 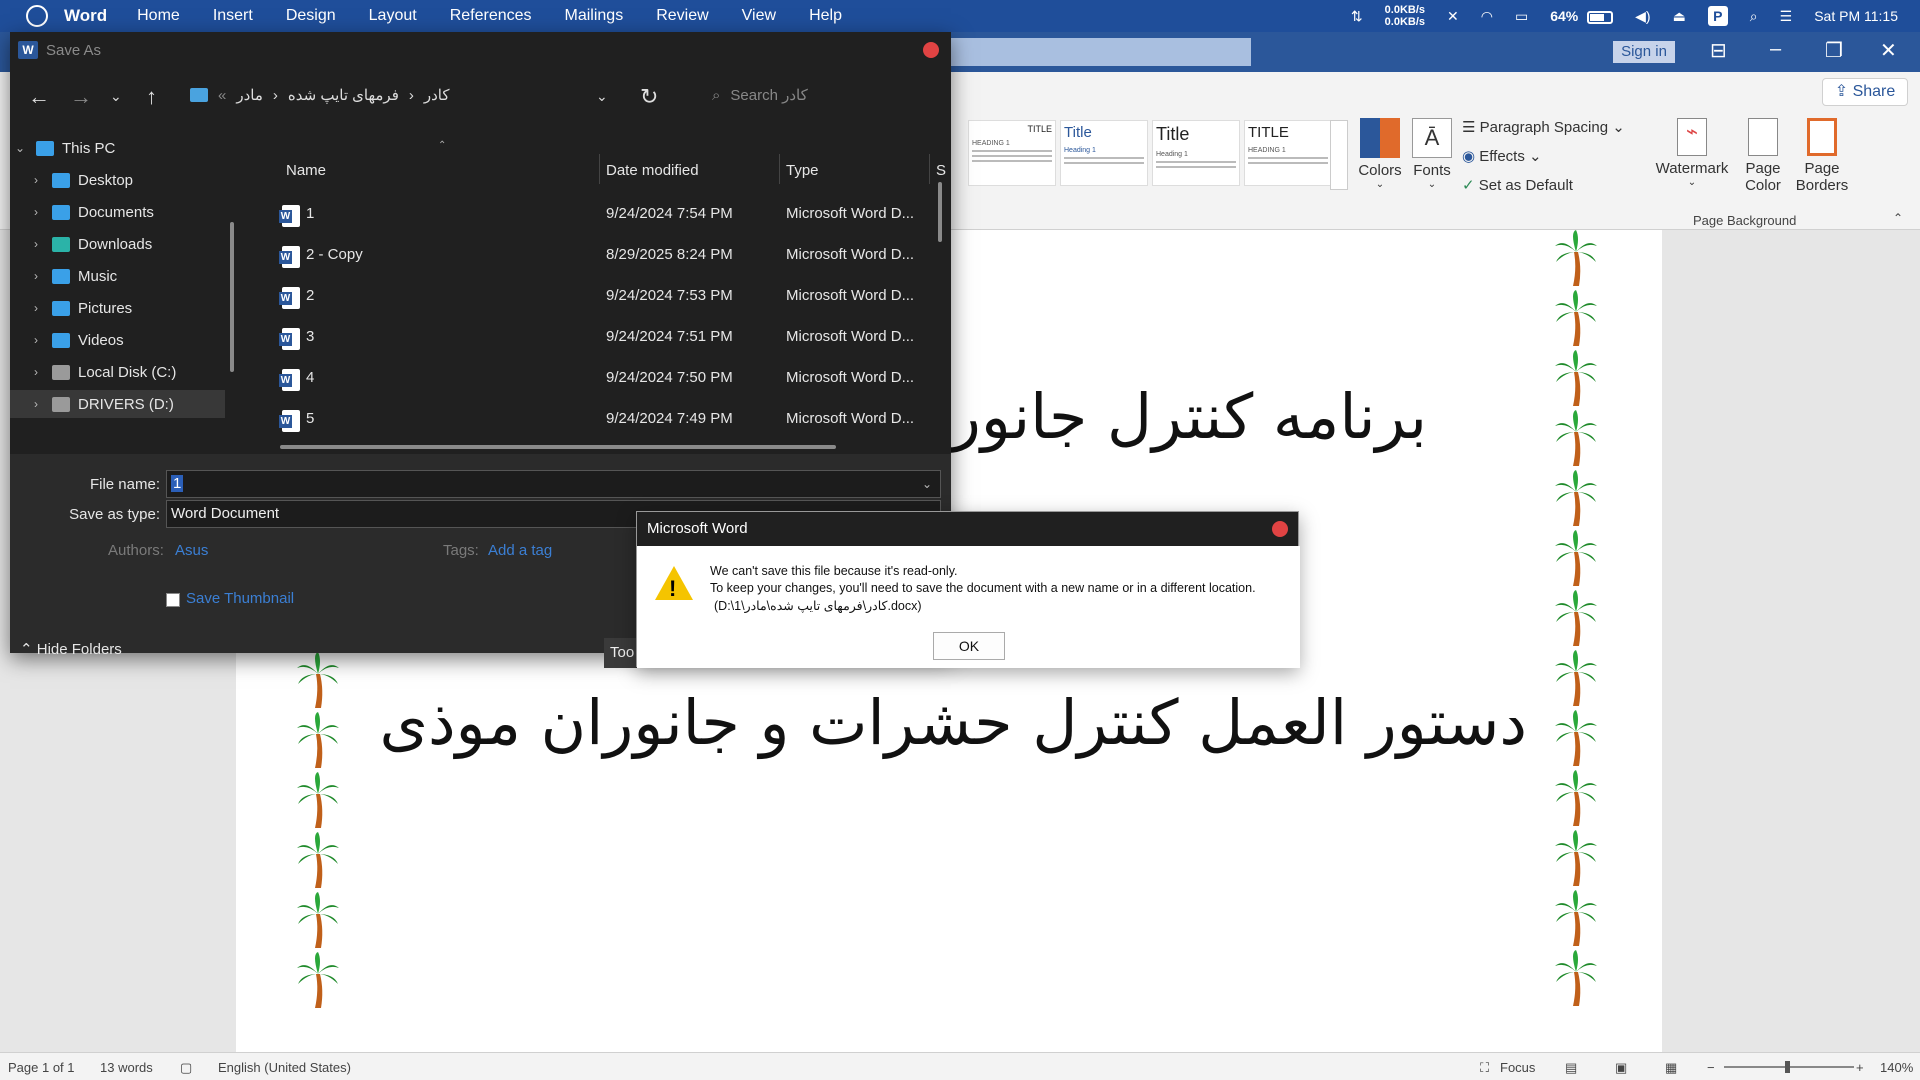 What do you see at coordinates (117, 180) in the screenshot?
I see `tree-desktop: › Desktop` at bounding box center [117, 180].